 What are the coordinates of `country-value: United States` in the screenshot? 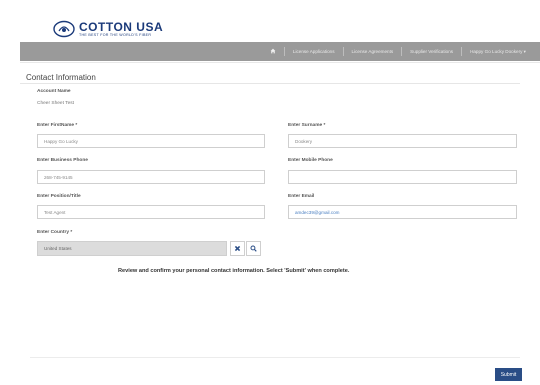 It's located at (58, 248).